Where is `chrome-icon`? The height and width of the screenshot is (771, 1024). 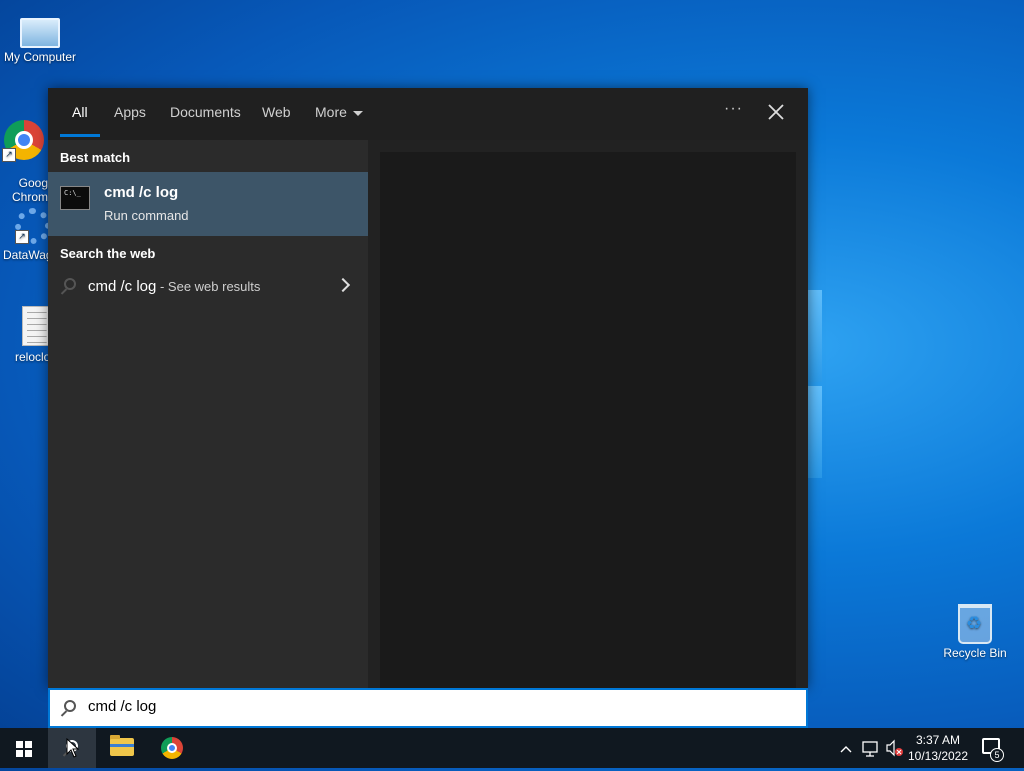
chrome-icon is located at coordinates (172, 748).